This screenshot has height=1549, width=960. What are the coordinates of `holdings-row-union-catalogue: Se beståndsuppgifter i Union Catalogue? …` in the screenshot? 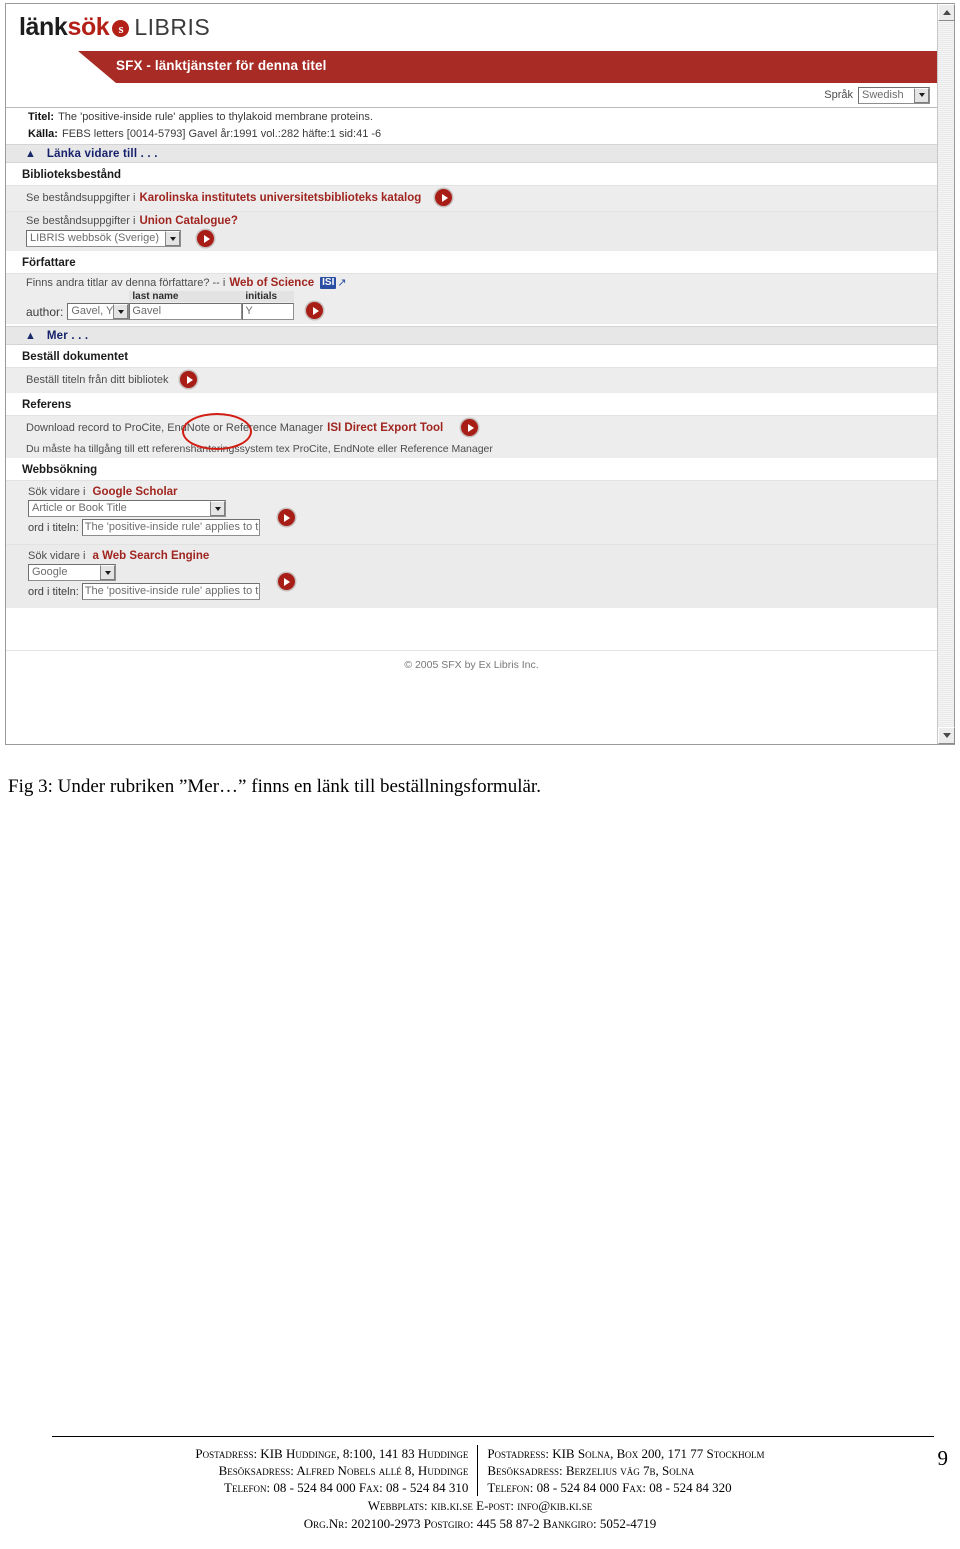 It's located at (472, 231).